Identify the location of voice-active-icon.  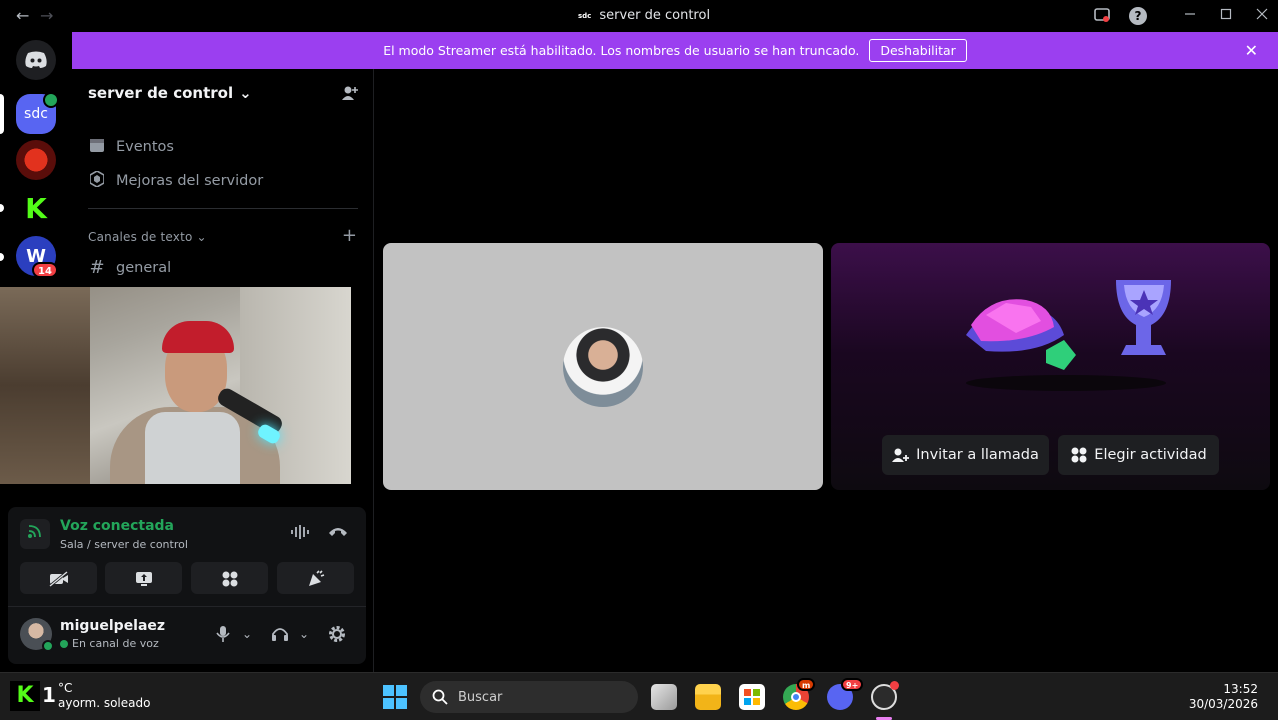
(51, 100).